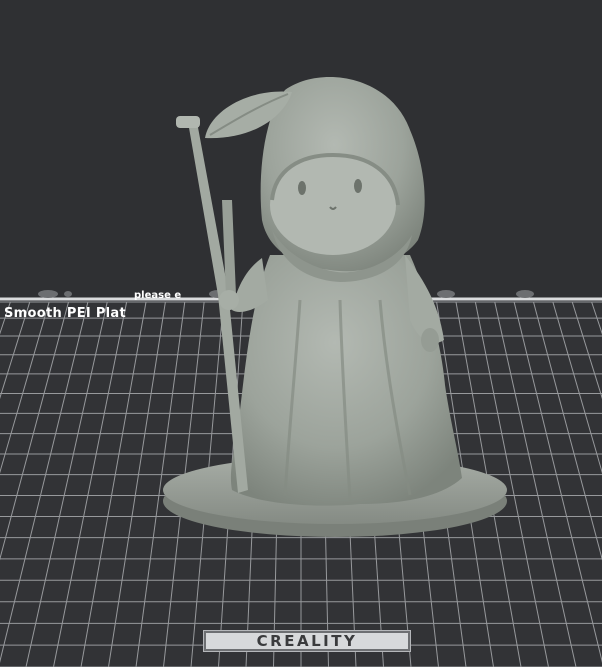 This screenshot has height=667, width=602. Describe the element at coordinates (65, 313) in the screenshot. I see `bed-plate-name: Smooth PEI Plat` at that location.